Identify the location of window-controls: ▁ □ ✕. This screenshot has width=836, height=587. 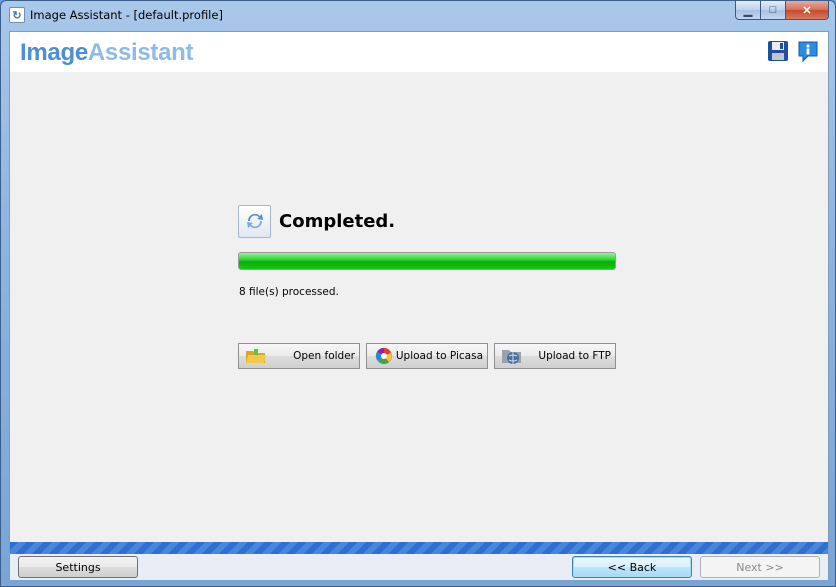
(782, 10).